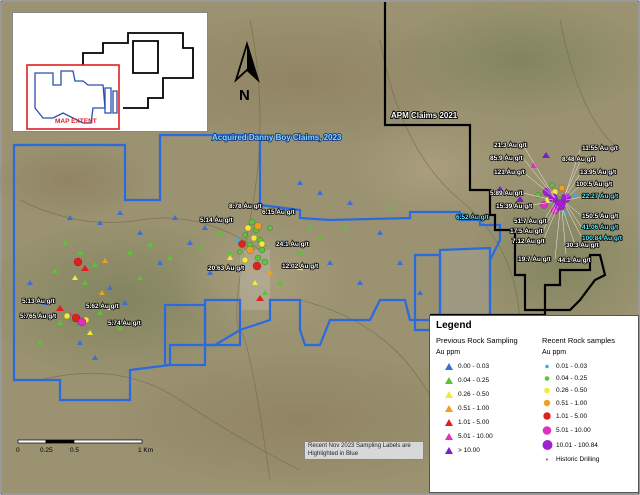 The height and width of the screenshot is (495, 640). Describe the element at coordinates (510, 172) in the screenshot. I see `sample-label: 121 Au g/t` at that location.